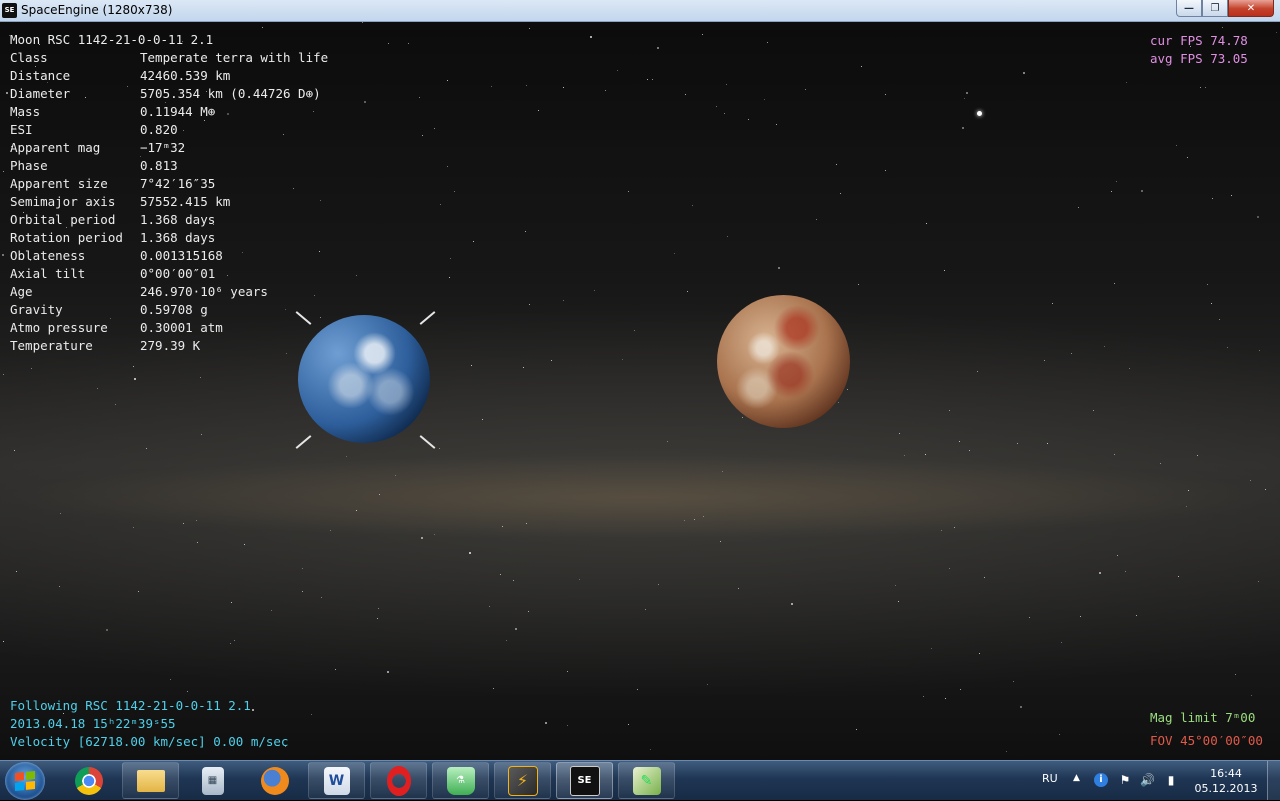 The width and height of the screenshot is (1280, 801). Describe the element at coordinates (1226, 781) in the screenshot. I see `clock: 16:44 05.12.2013` at that location.